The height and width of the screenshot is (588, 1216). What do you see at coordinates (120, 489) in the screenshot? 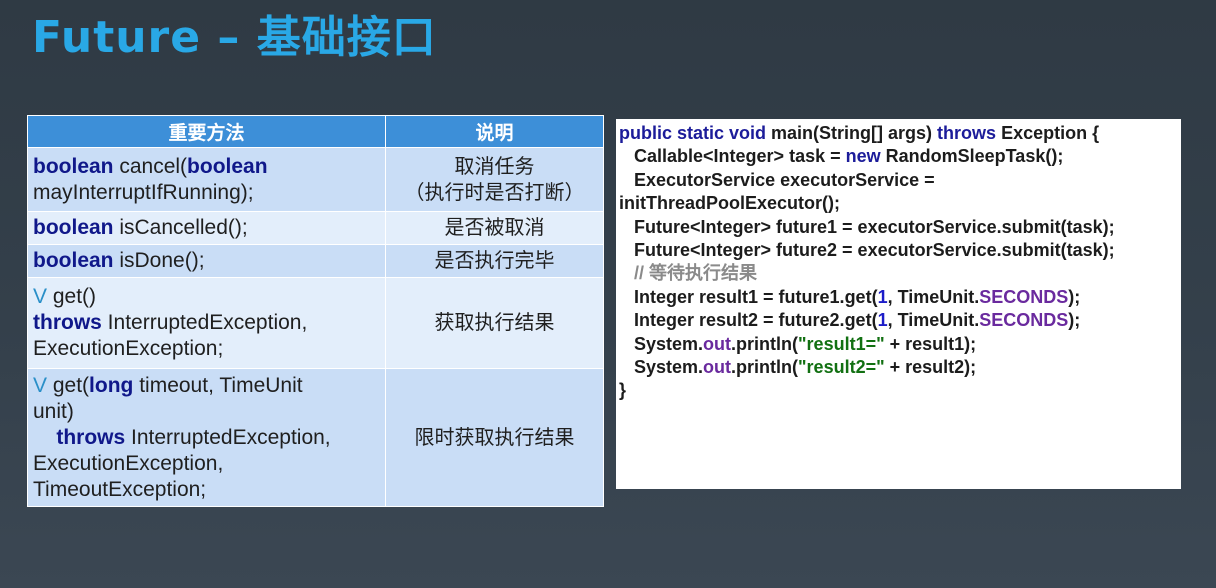
I see `code-text: TimeoutException;` at bounding box center [120, 489].